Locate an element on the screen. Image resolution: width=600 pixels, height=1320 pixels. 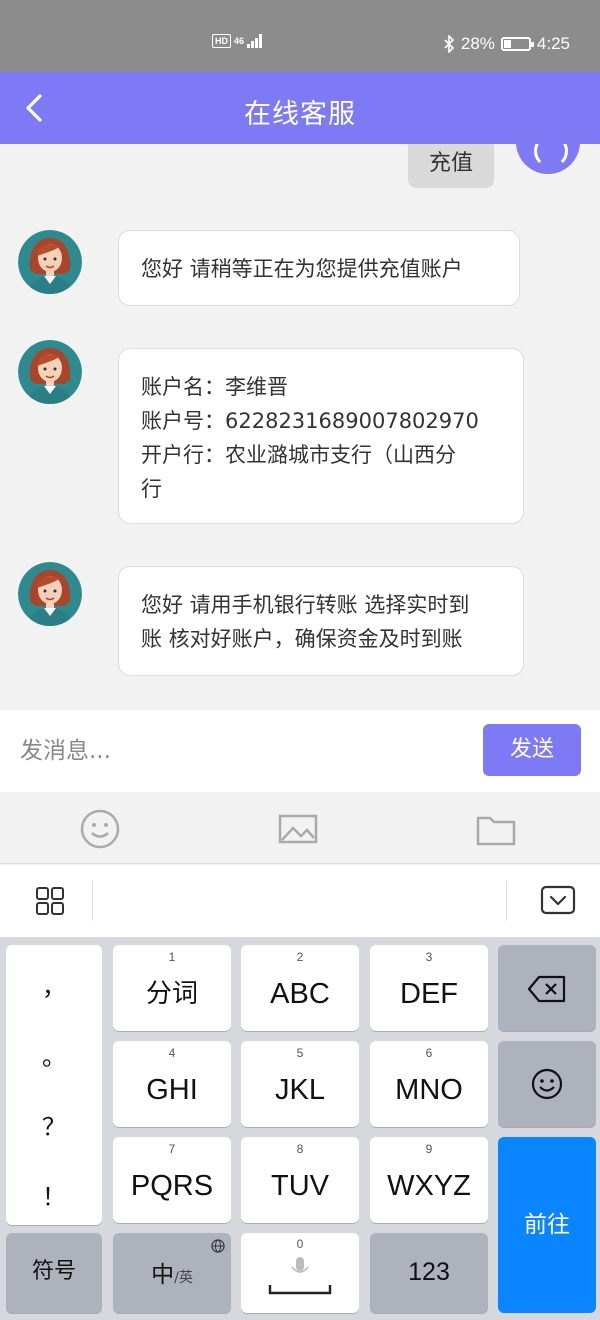
key-number: 7 is located at coordinates (172, 1149).